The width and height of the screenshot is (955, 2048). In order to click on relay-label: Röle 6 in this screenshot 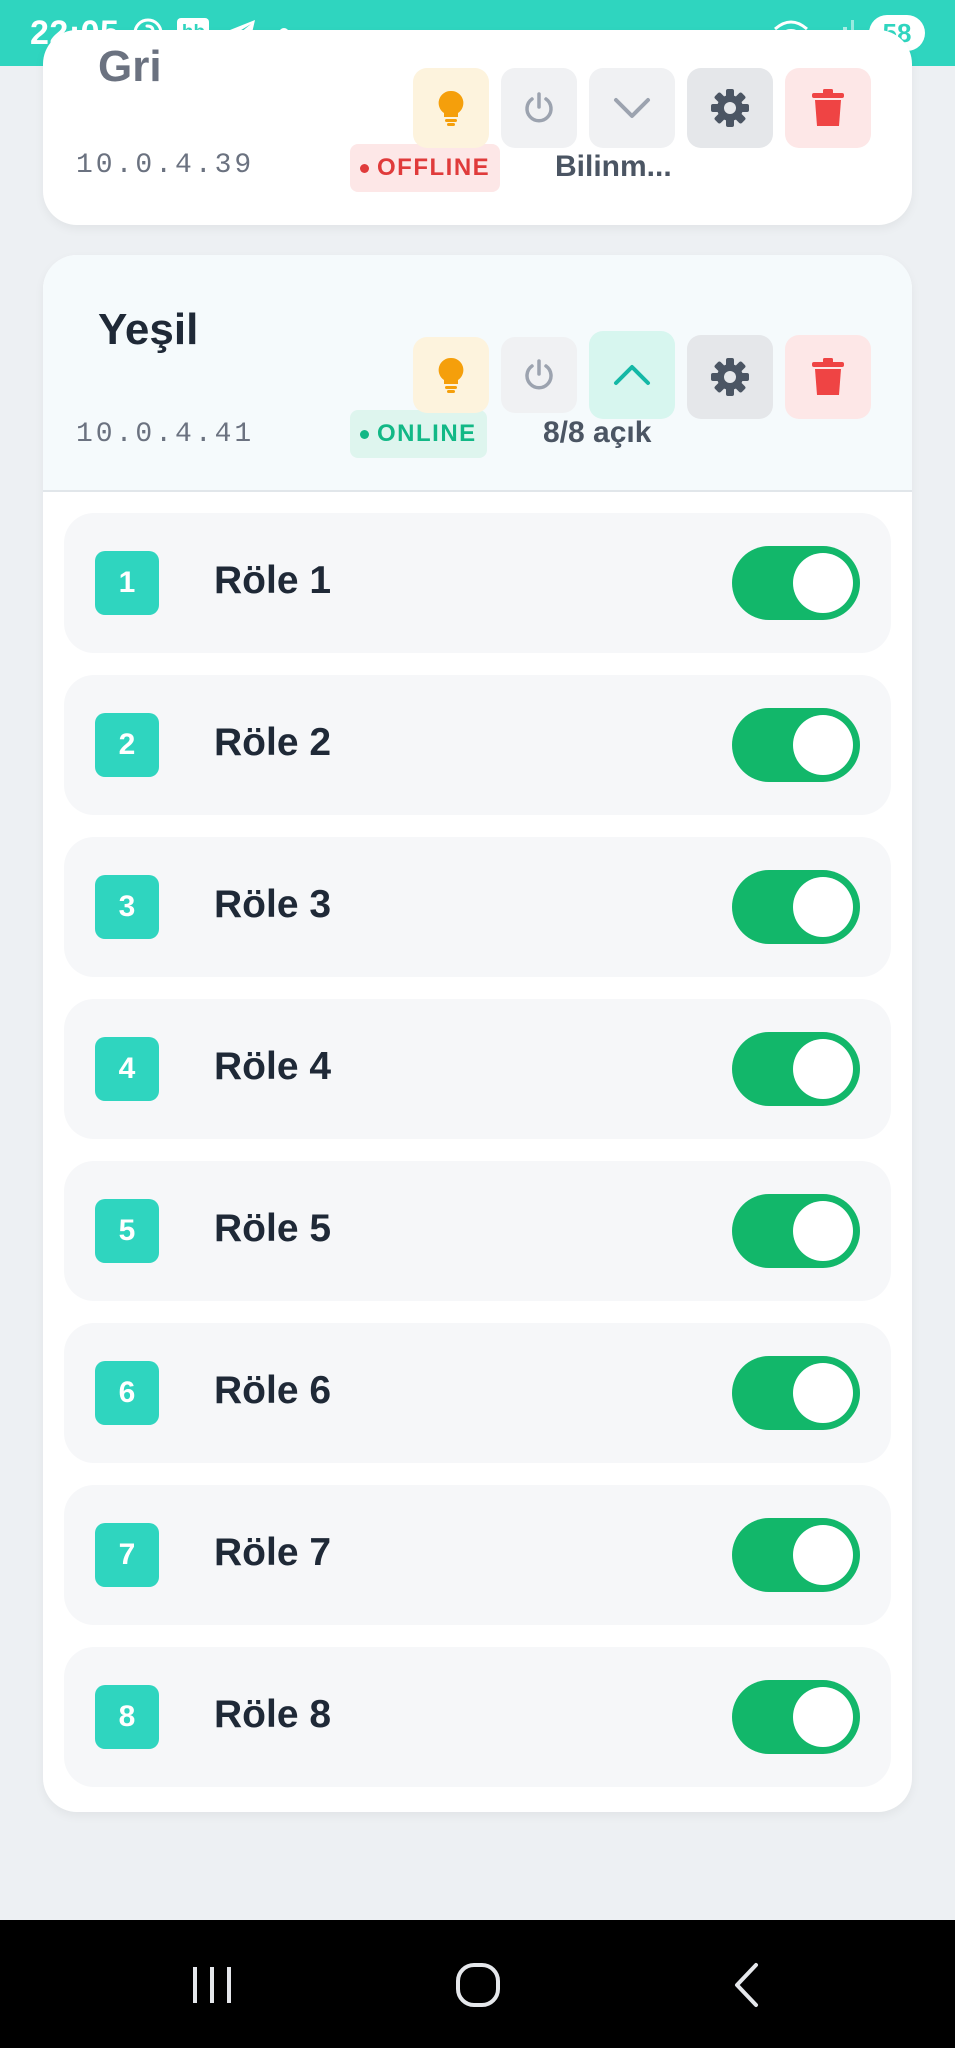, I will do `click(273, 1390)`.